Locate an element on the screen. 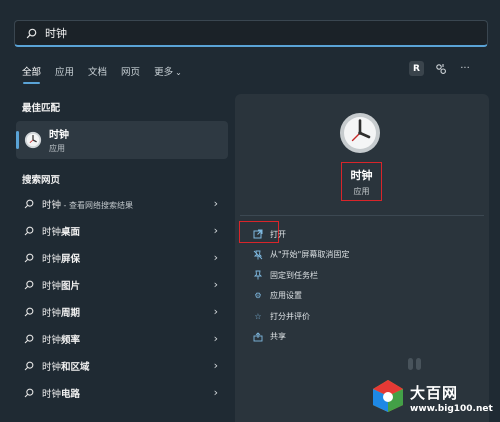 Image resolution: width=500 pixels, height=422 pixels. unpin-start-label: 从"开始"屏幕取消固定 is located at coordinates (310, 255).